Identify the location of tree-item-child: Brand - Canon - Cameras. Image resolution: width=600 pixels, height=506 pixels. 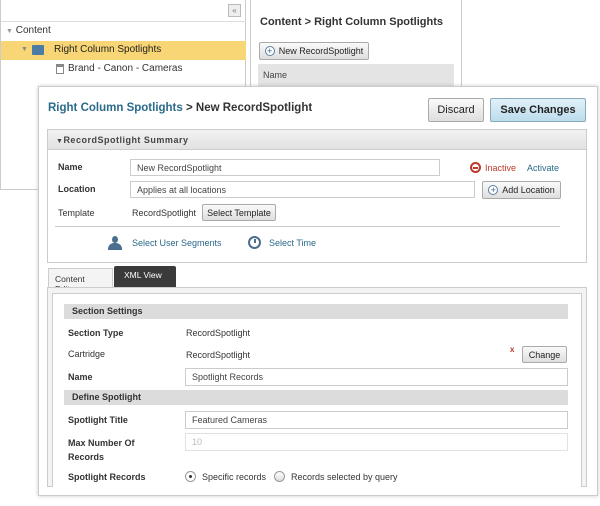
(119, 68).